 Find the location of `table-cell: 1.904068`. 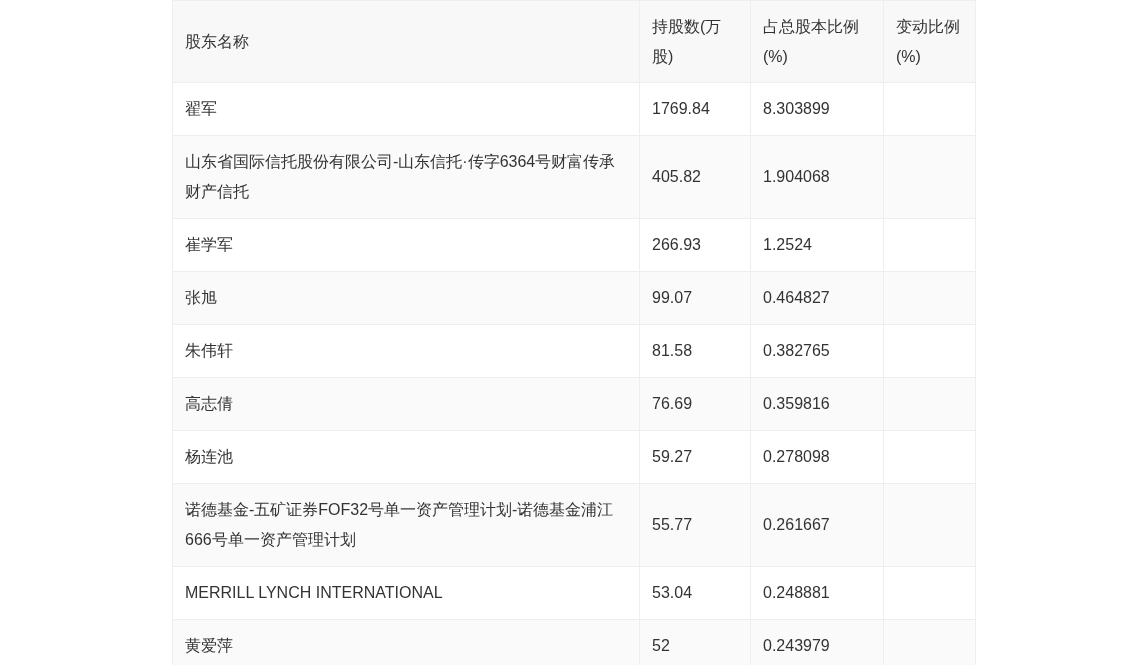

table-cell: 1.904068 is located at coordinates (817, 177).